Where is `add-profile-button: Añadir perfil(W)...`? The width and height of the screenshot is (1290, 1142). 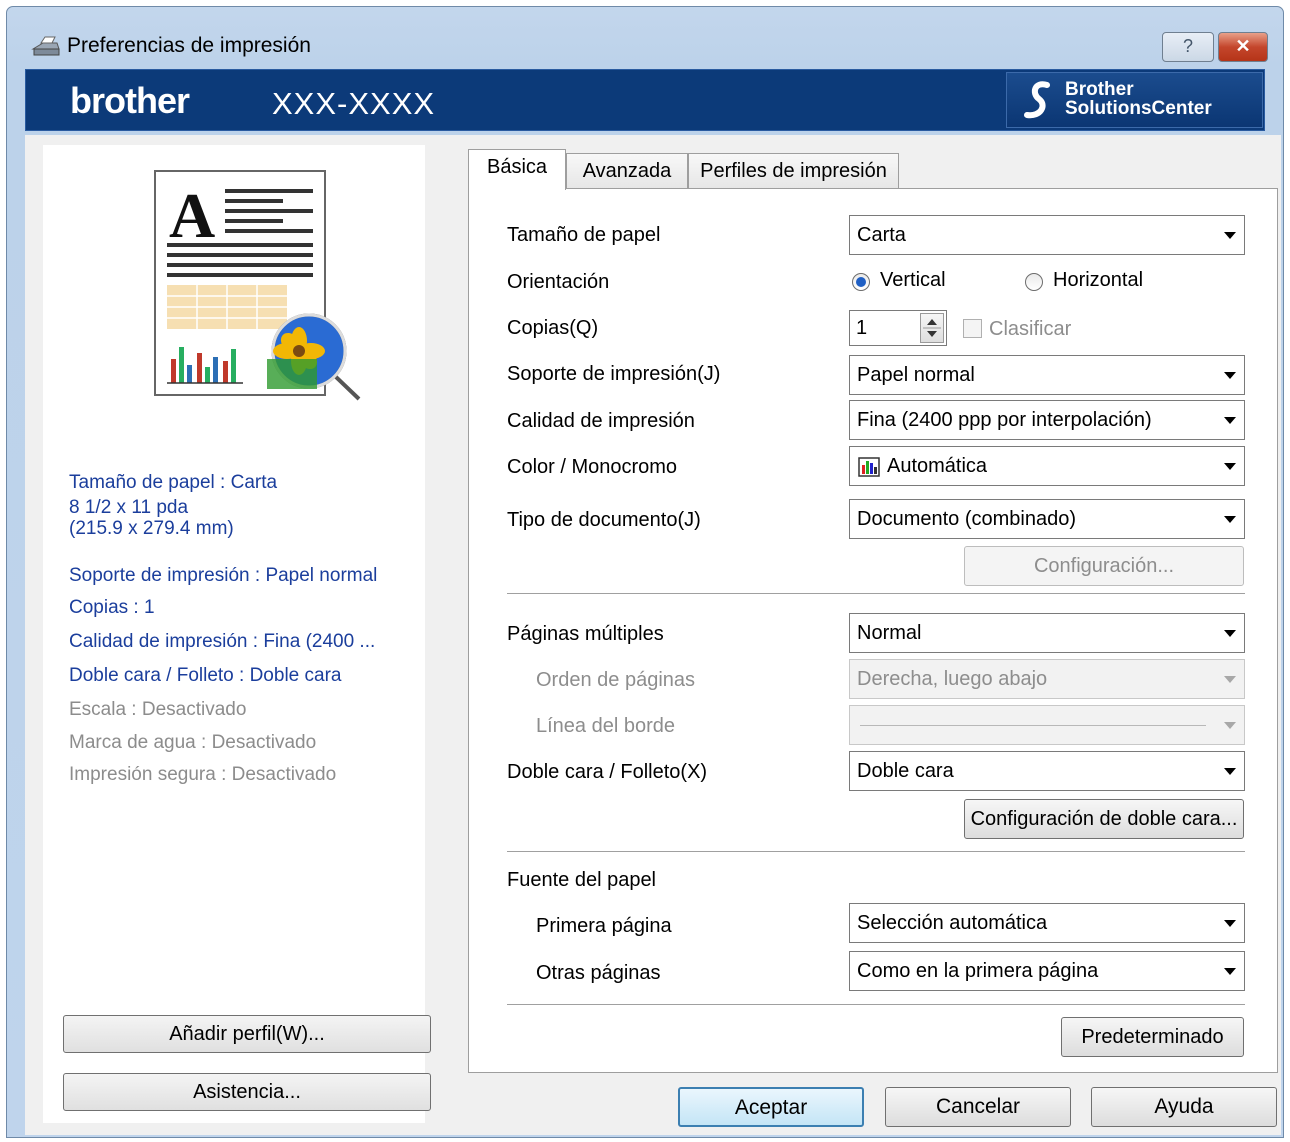
add-profile-button: Añadir perfil(W)... is located at coordinates (247, 1034).